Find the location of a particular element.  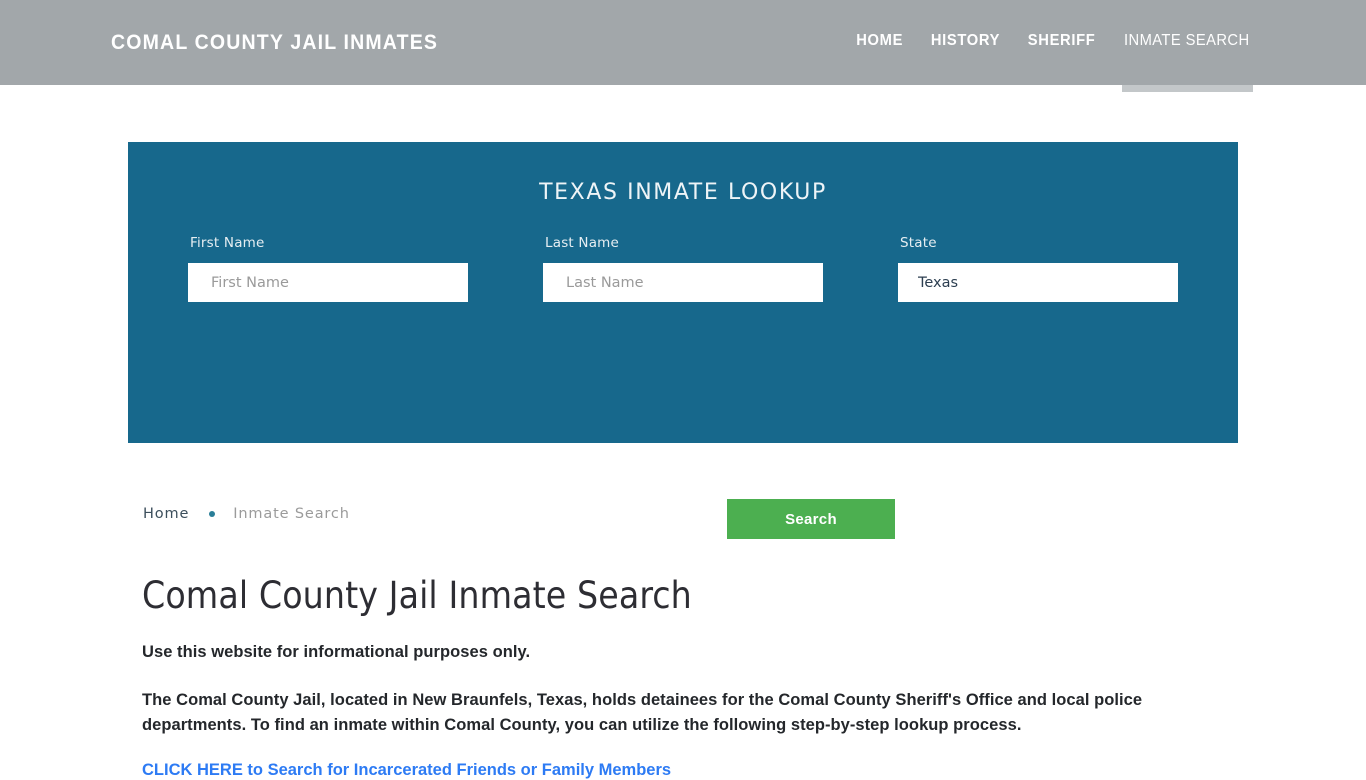

breadcrumb: Home Inmate Search is located at coordinates (246, 514).